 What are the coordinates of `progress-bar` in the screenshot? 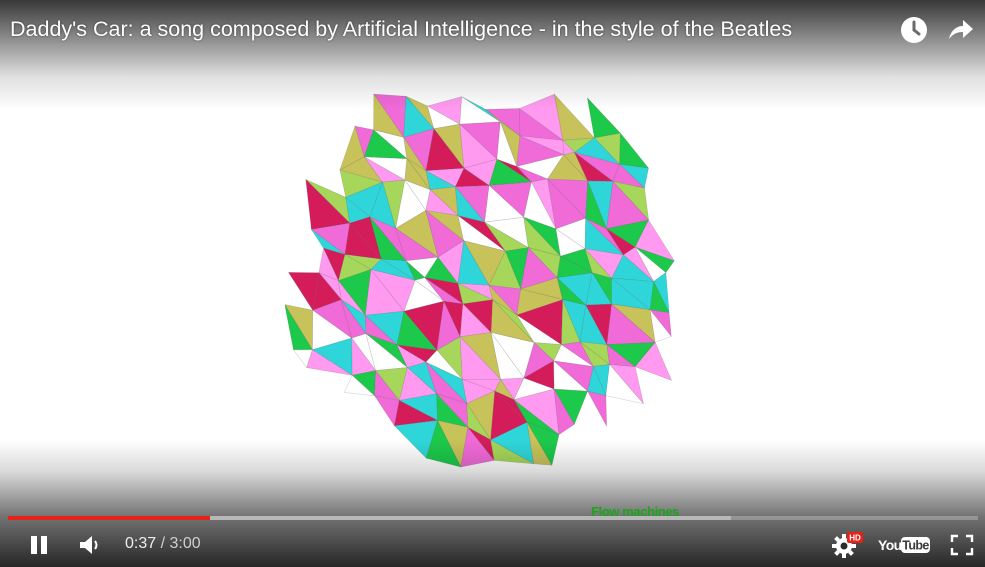 It's located at (493, 518).